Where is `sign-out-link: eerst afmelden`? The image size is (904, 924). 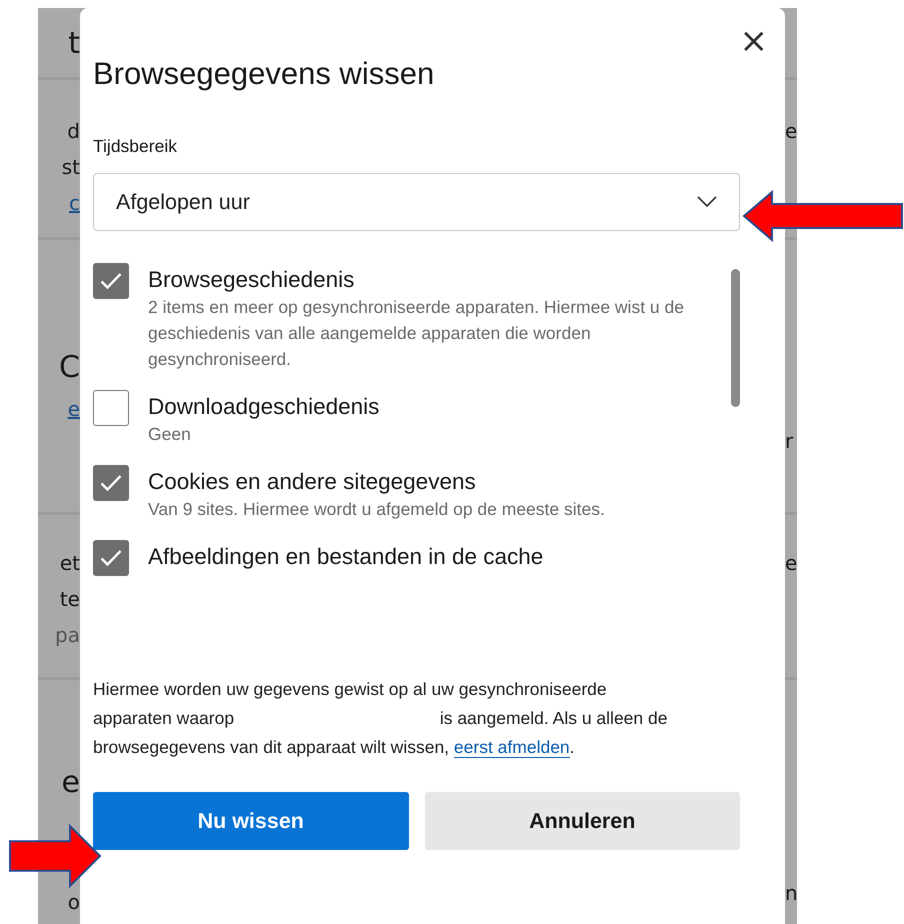 sign-out-link: eerst afmelden is located at coordinates (512, 747).